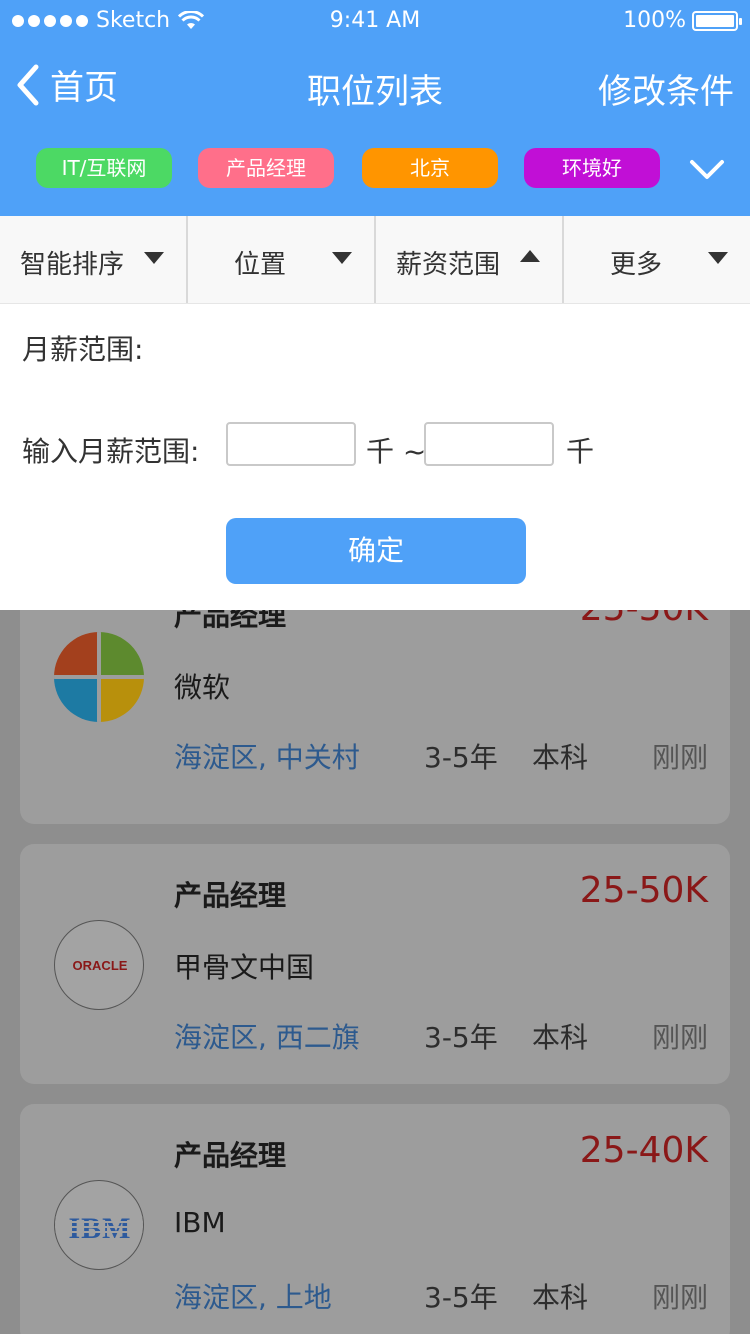 The width and height of the screenshot is (750, 1334). I want to click on edit-conditions-button: 修改条件, so click(666, 88).